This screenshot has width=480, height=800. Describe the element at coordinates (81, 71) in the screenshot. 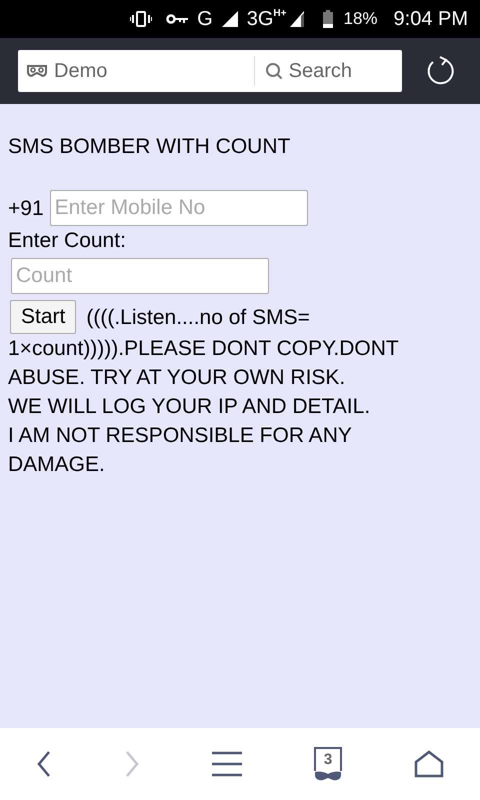

I see `tab-name: Demo` at that location.